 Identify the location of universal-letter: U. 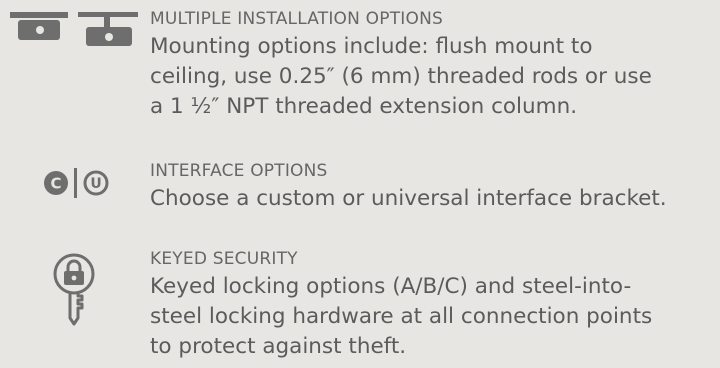
(95, 184).